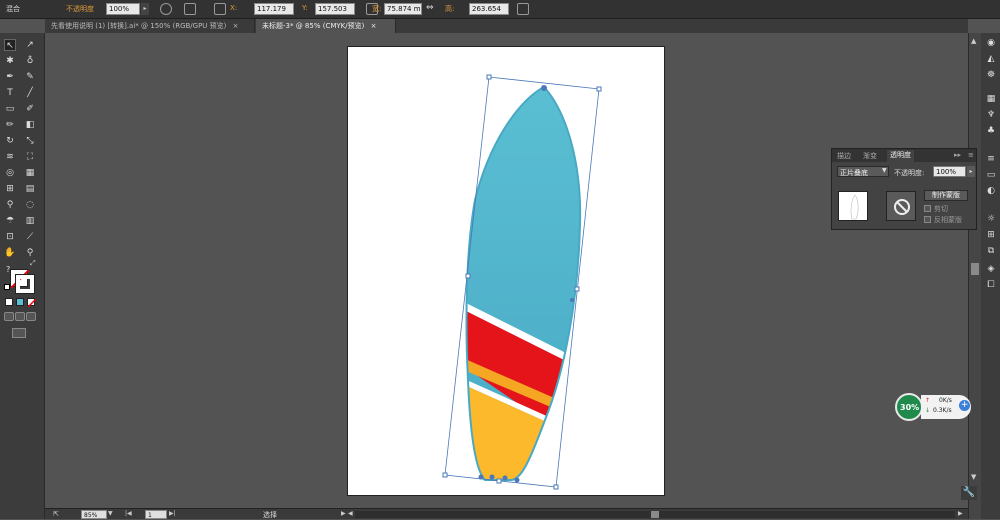 This screenshot has height=520, width=1000. I want to click on invert-mask-checkbox, so click(927, 219).